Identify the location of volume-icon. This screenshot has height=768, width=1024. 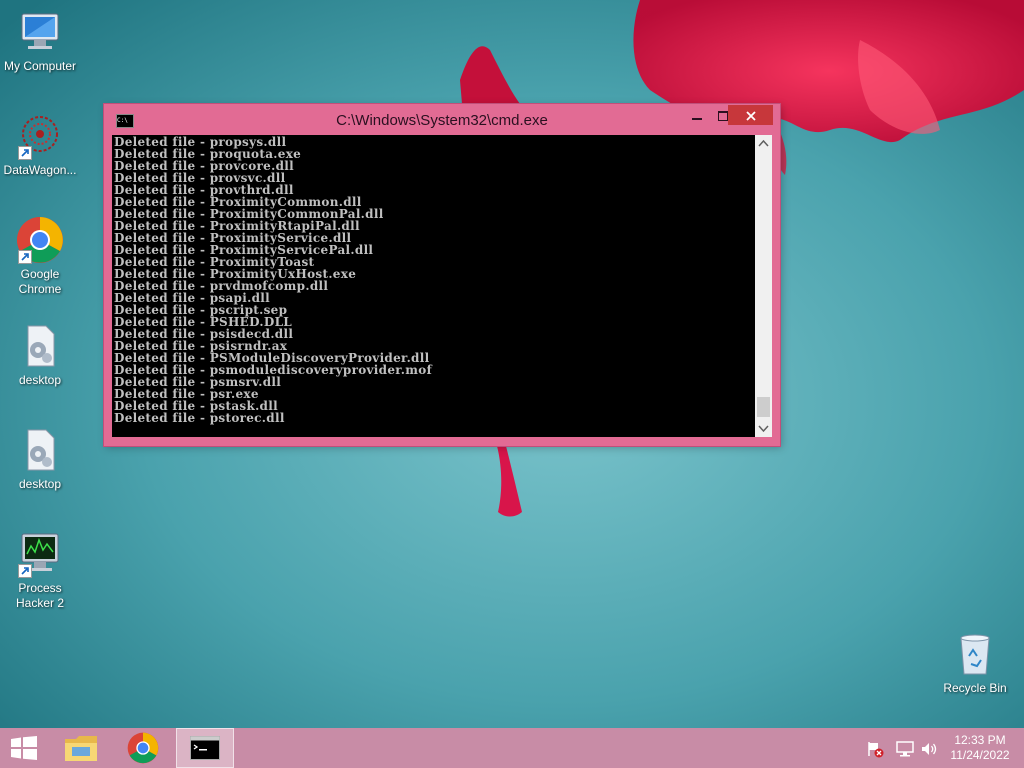
(929, 749).